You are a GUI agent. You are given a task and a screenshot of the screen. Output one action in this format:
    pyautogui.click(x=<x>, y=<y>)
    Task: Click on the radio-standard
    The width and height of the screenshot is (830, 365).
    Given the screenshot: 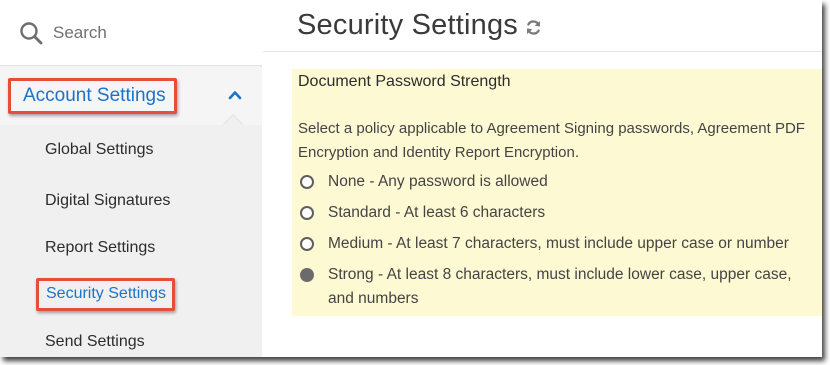 What is the action you would take?
    pyautogui.click(x=307, y=213)
    